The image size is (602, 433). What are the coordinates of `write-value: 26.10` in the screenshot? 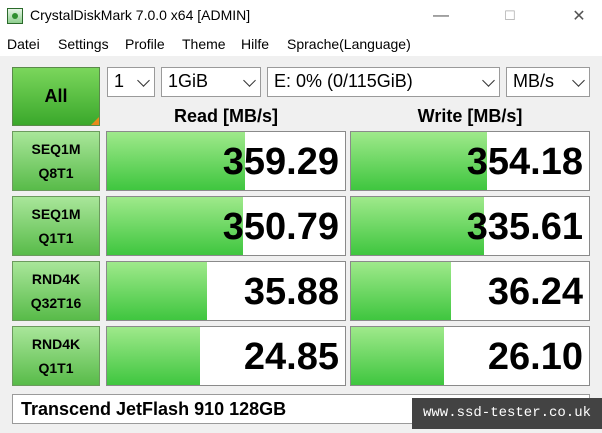 It's located at (535, 357).